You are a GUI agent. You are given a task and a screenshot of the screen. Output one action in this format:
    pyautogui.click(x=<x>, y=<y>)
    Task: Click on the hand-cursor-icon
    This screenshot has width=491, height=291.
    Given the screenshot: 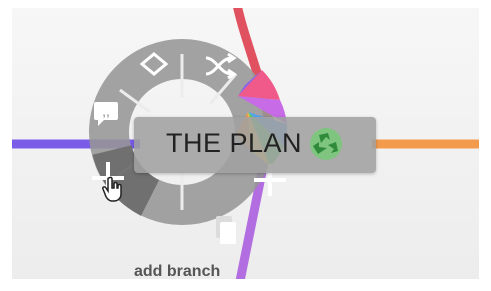 What is the action you would take?
    pyautogui.click(x=112, y=189)
    